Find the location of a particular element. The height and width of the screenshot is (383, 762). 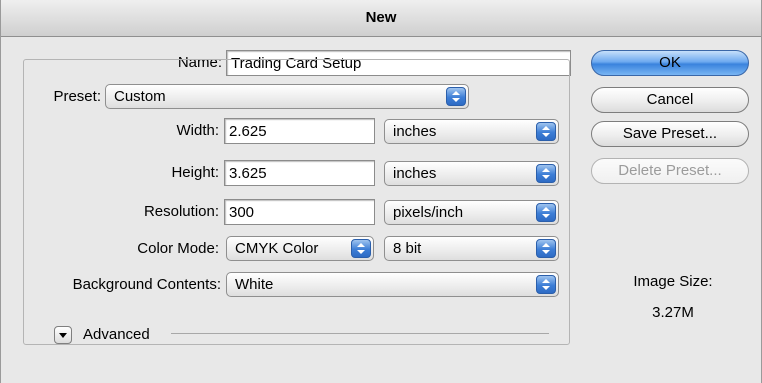

title-bar: New is located at coordinates (381, 18).